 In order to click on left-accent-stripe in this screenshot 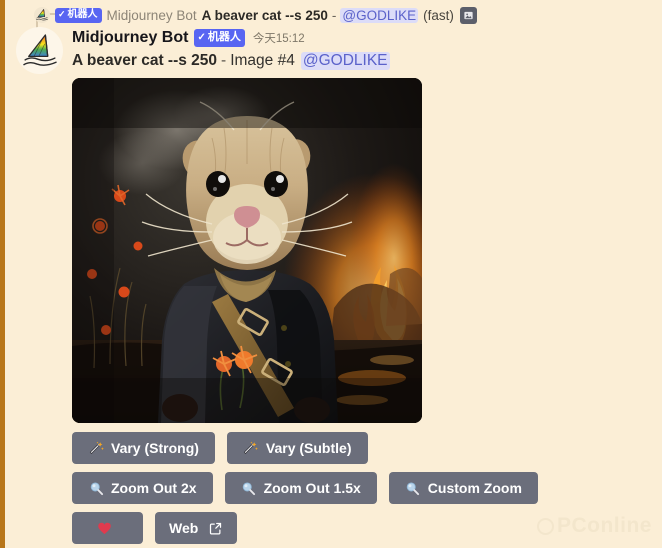, I will do `click(2, 274)`.